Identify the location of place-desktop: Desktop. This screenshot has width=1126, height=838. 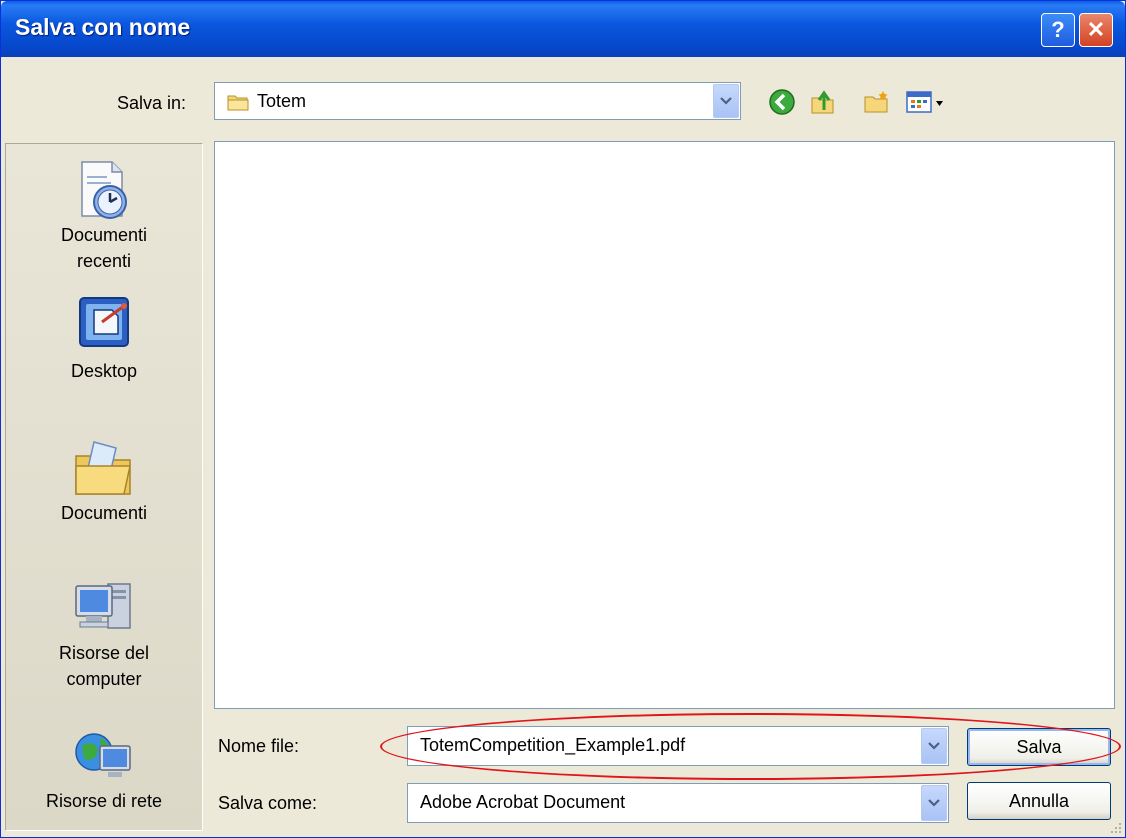
(104, 339).